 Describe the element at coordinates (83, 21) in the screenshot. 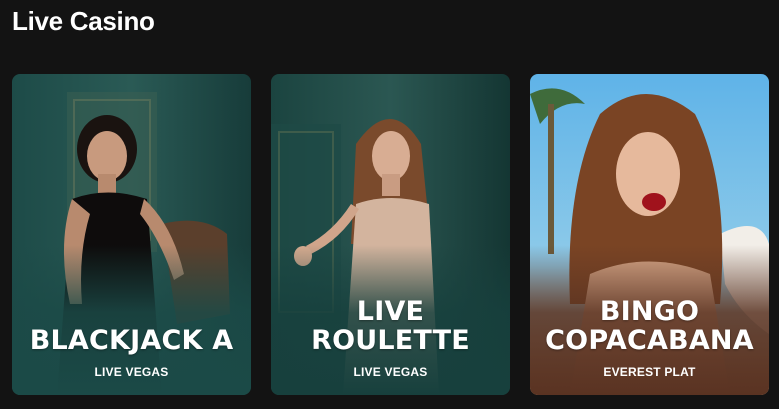

I see `section-title: Live Casino` at that location.